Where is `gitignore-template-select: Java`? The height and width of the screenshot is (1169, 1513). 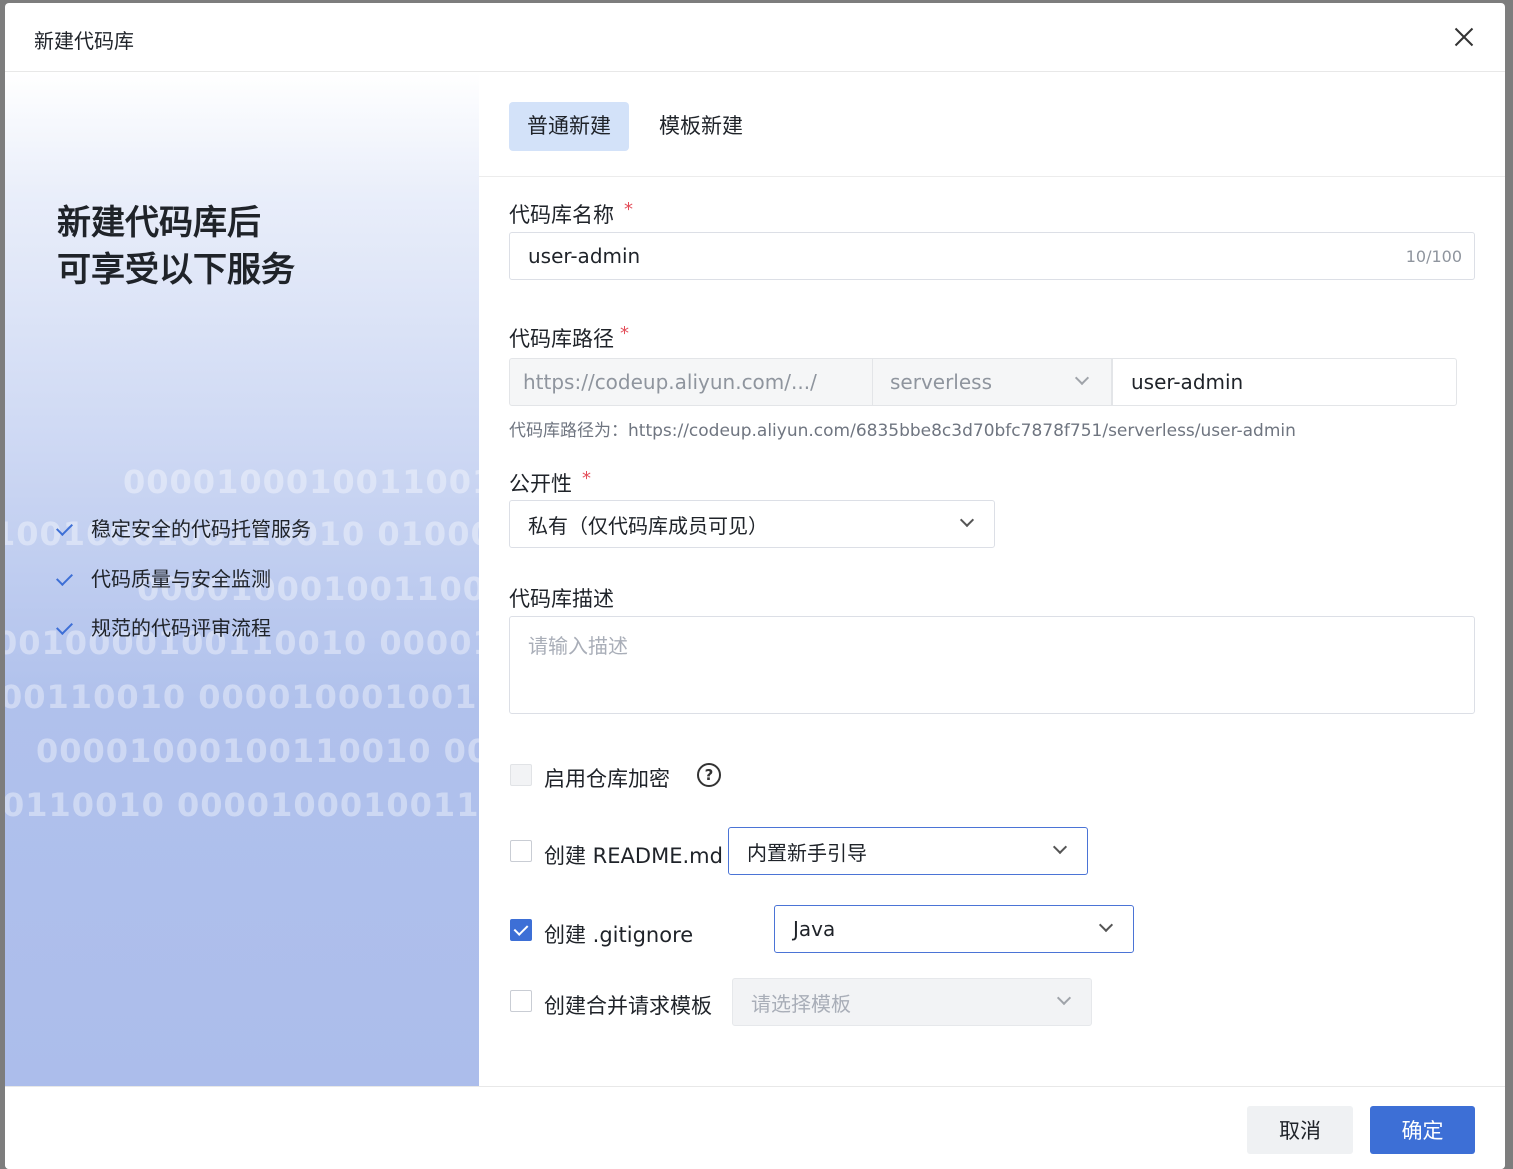 gitignore-template-select: Java is located at coordinates (954, 929).